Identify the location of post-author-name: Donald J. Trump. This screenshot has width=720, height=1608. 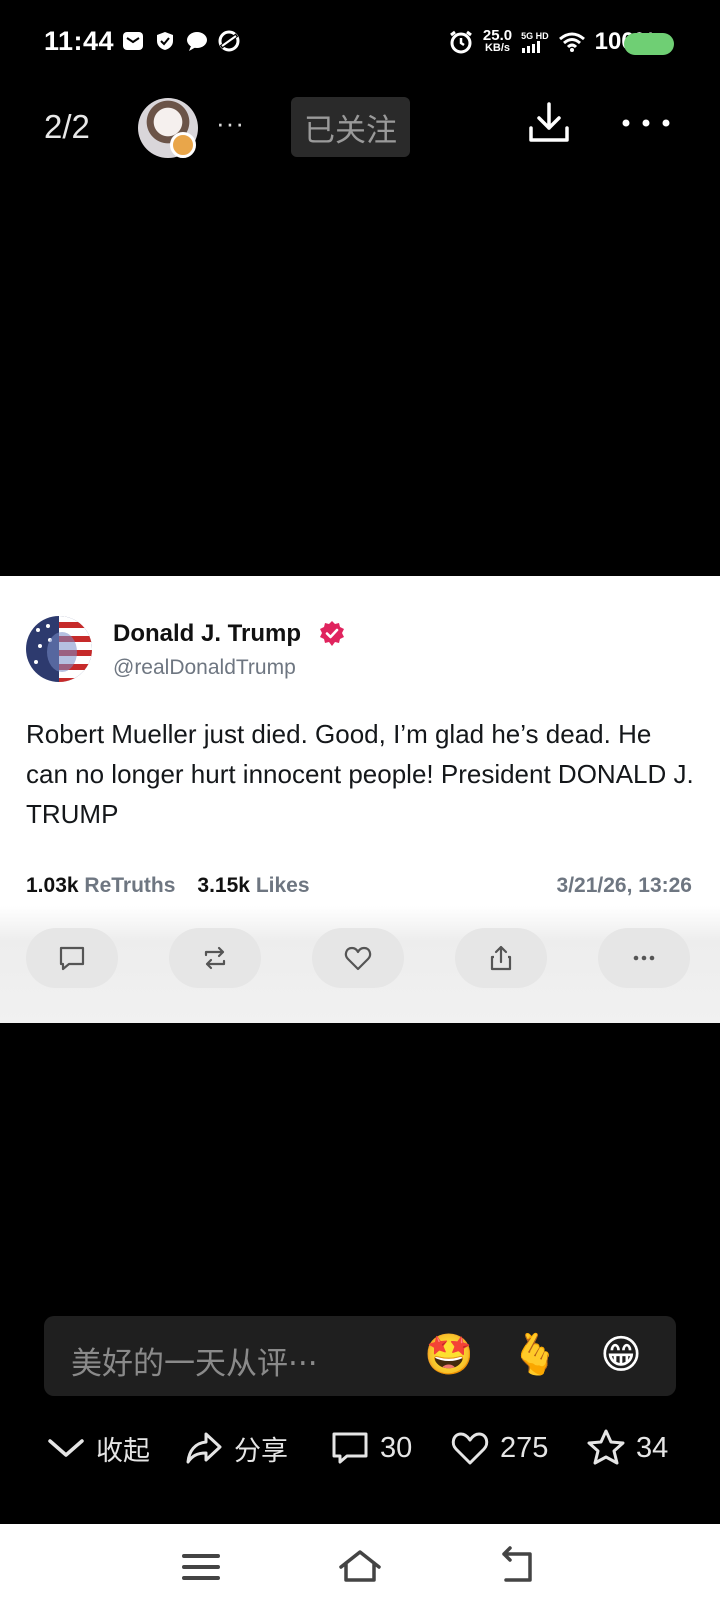
(207, 633).